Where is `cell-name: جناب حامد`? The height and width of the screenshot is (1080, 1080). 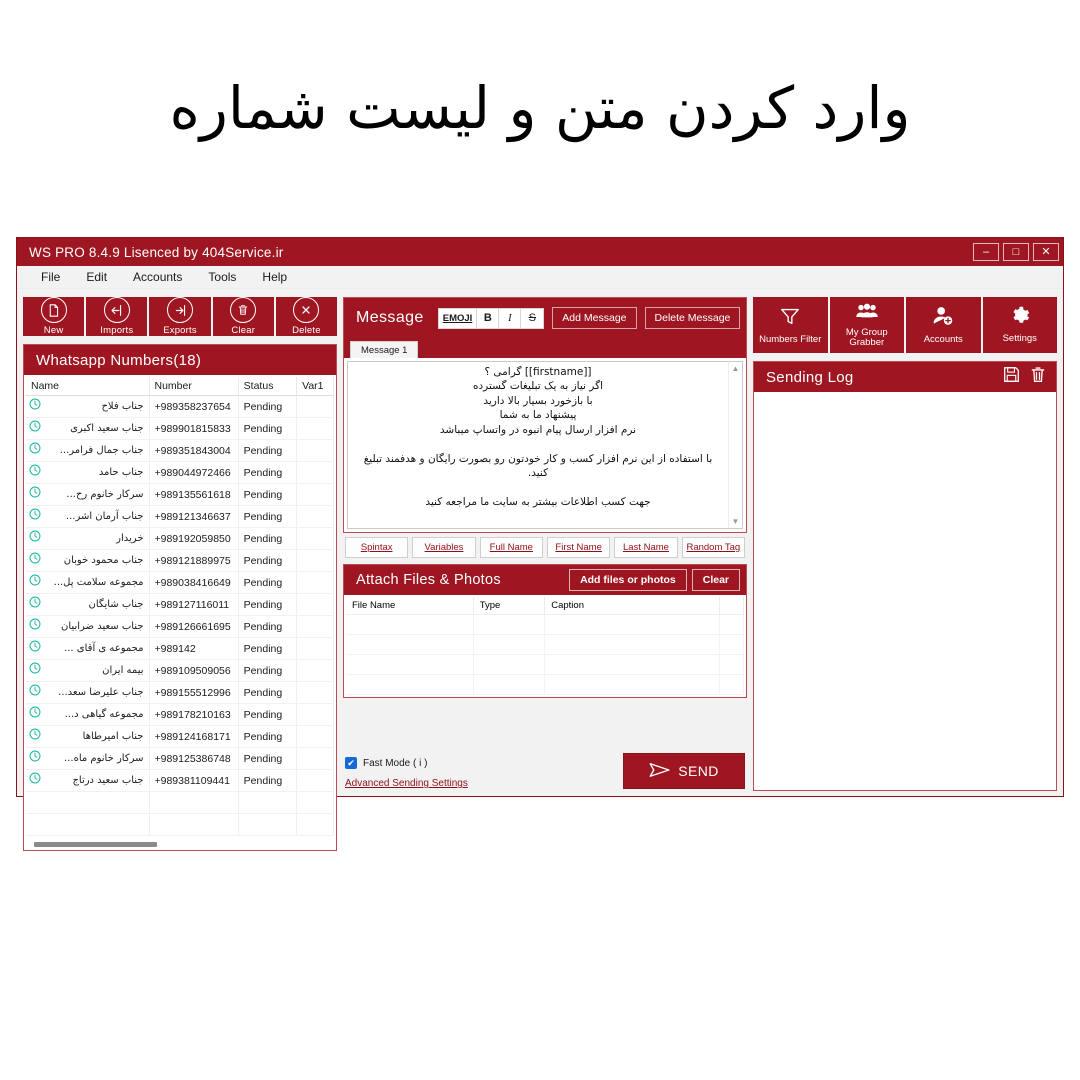
cell-name: جناب حامد is located at coordinates (88, 472).